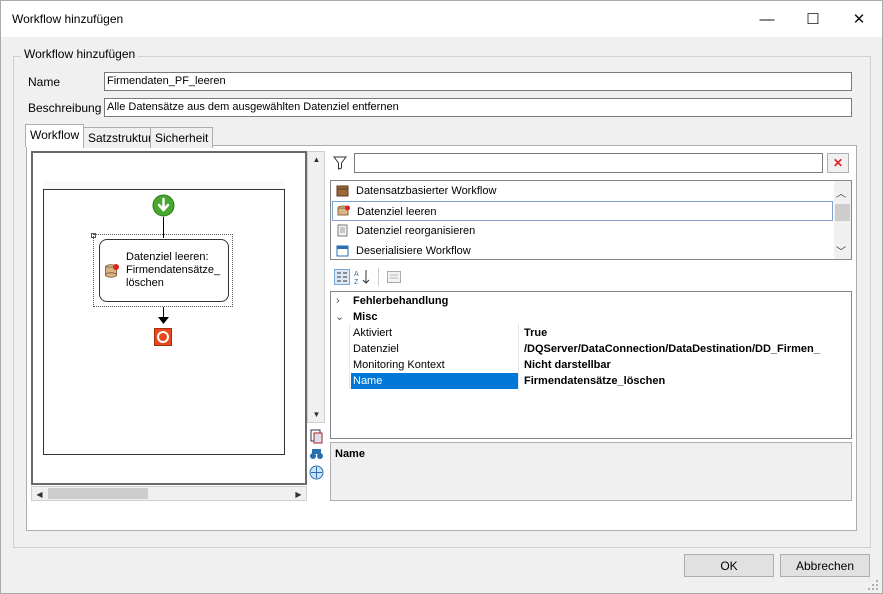  I want to click on workflow-box-icon, so click(342, 191).